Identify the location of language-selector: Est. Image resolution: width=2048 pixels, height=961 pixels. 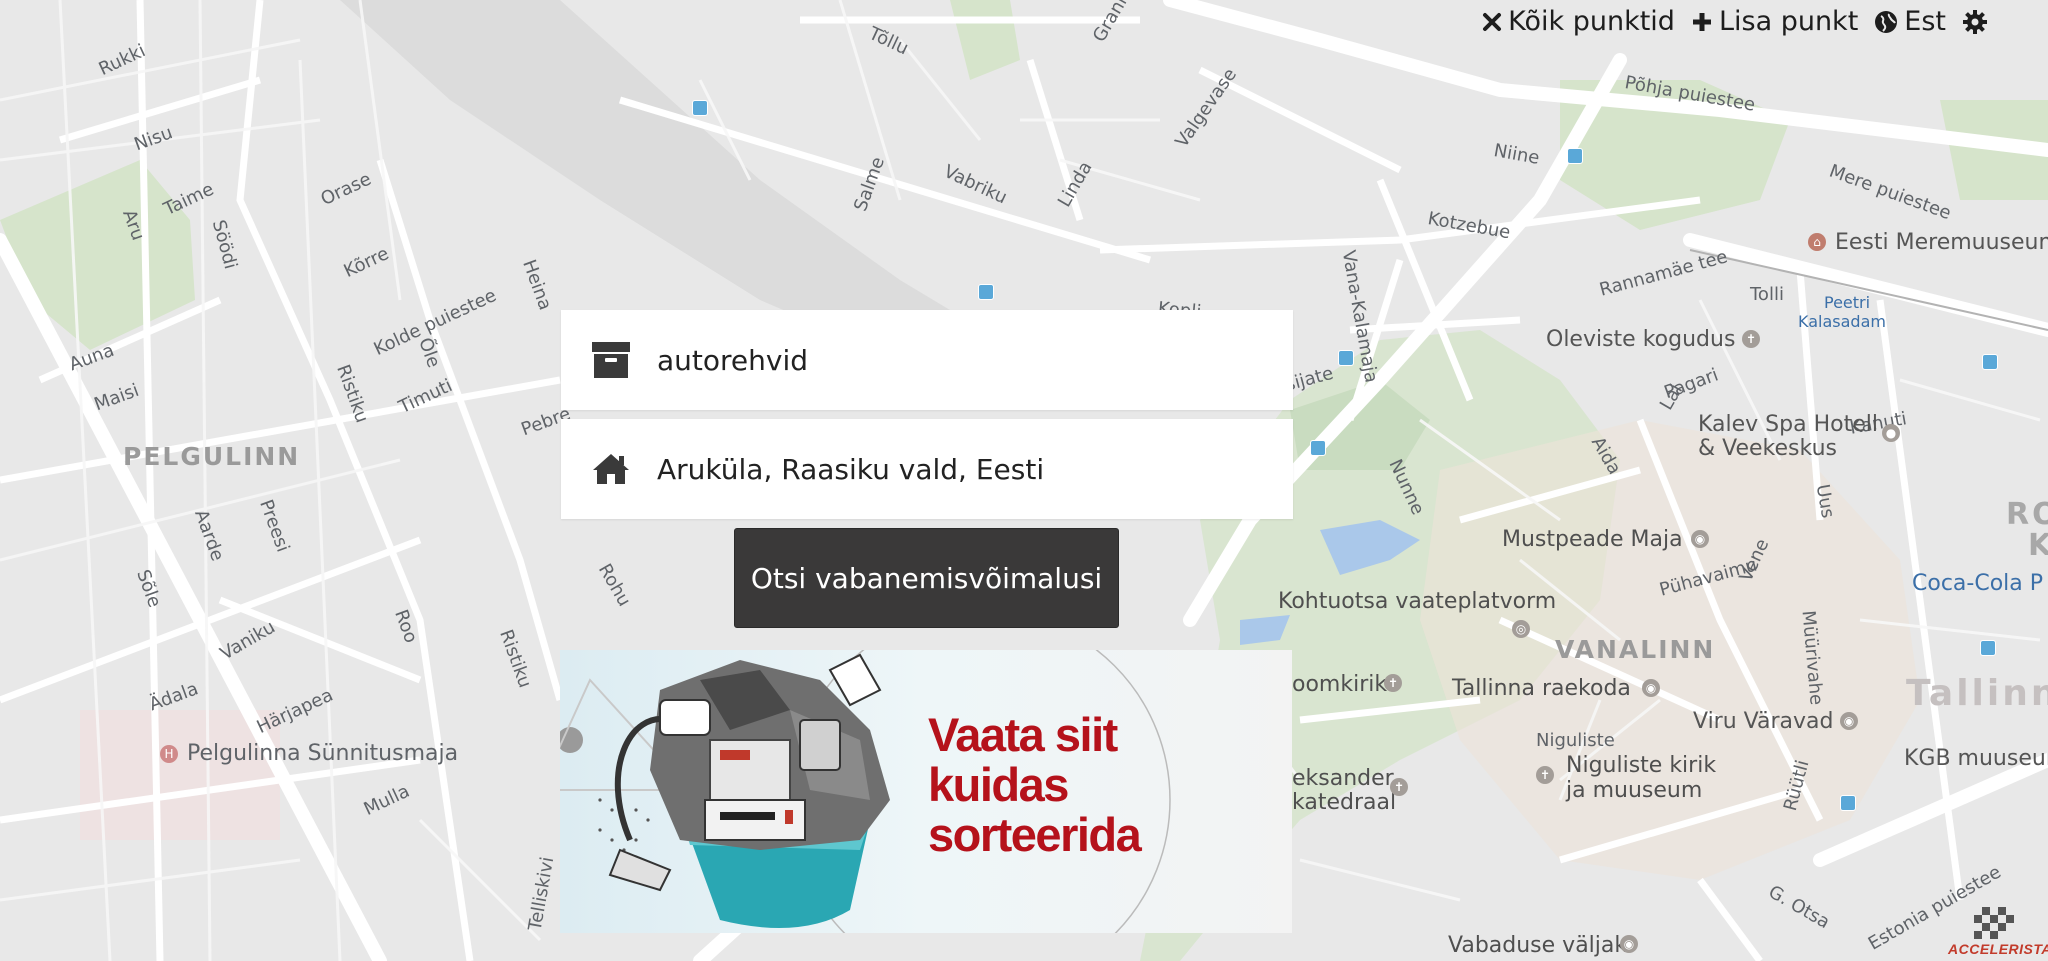
(1910, 21).